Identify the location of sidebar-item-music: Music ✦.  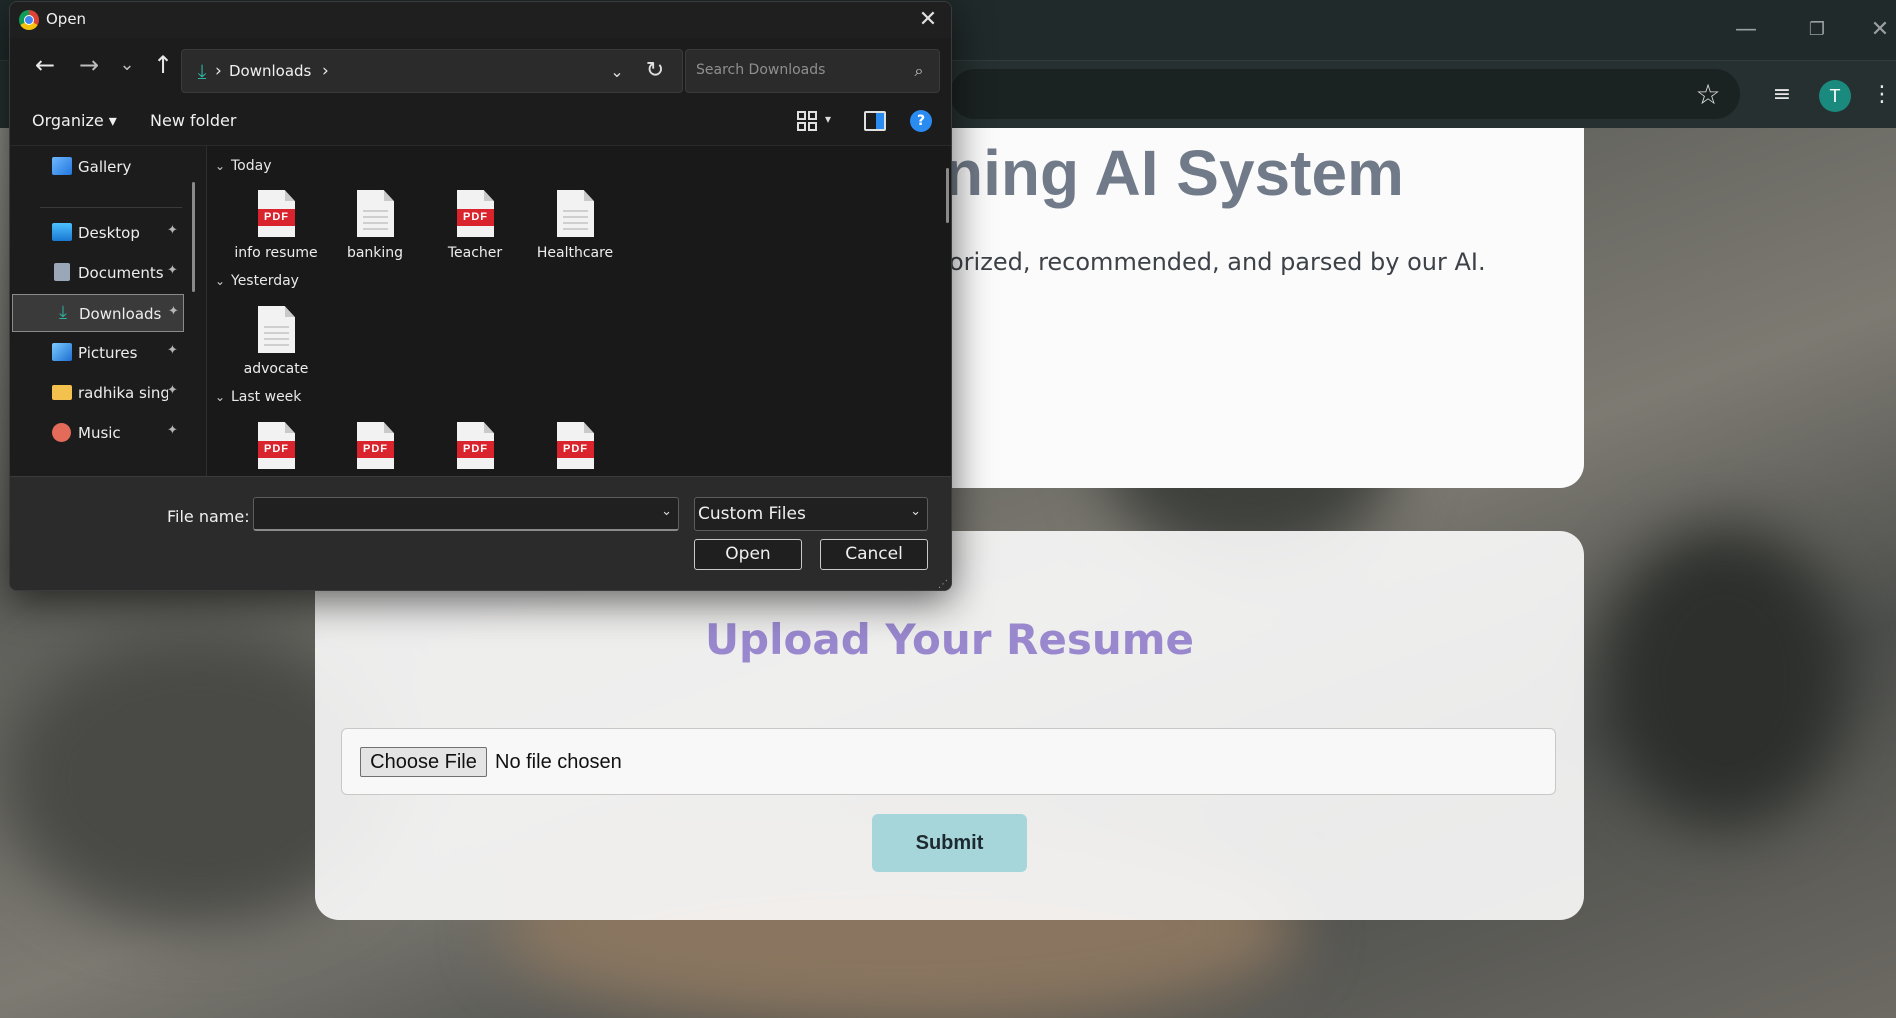
(98, 433).